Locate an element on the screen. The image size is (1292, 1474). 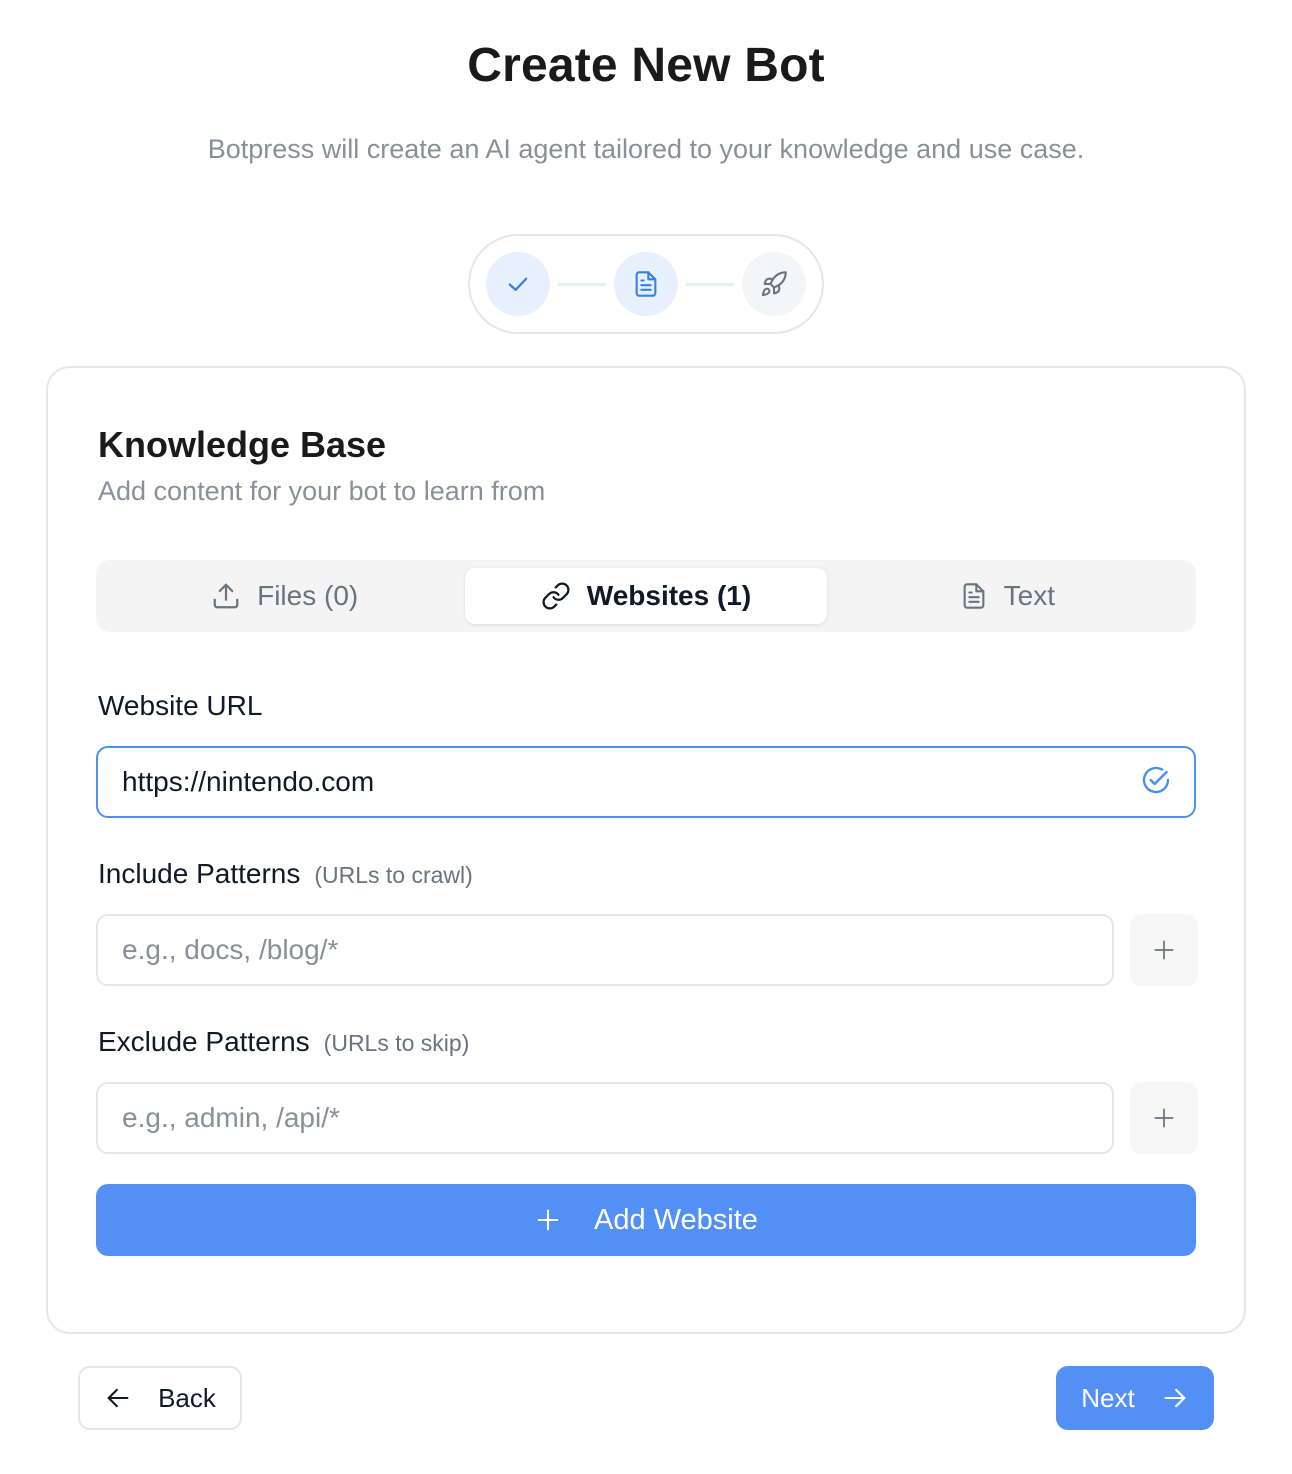
page-title: Create New Bot is located at coordinates (646, 65).